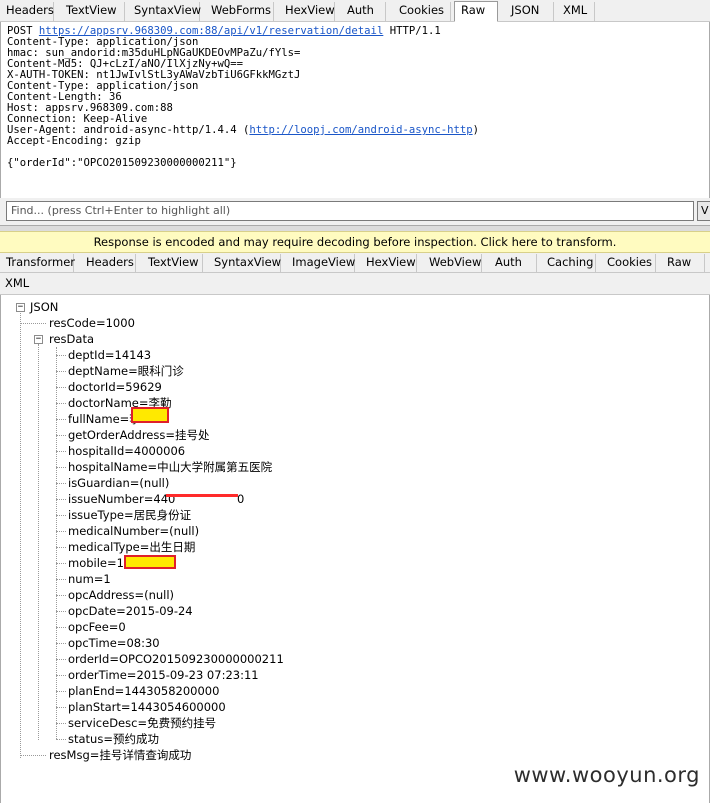 Image resolution: width=710 pixels, height=803 pixels. Describe the element at coordinates (120, 756) in the screenshot. I see `tree-node-resmsg: resMsg=挂号详情查询成功` at that location.